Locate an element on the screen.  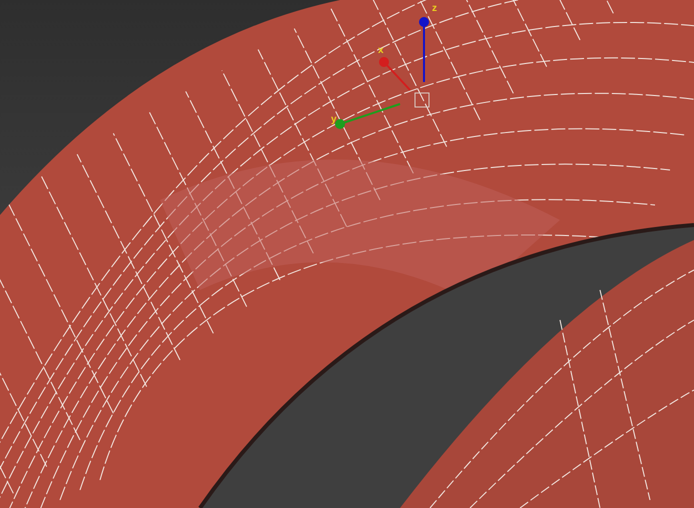
gizmo-square-icon is located at coordinates (422, 100).